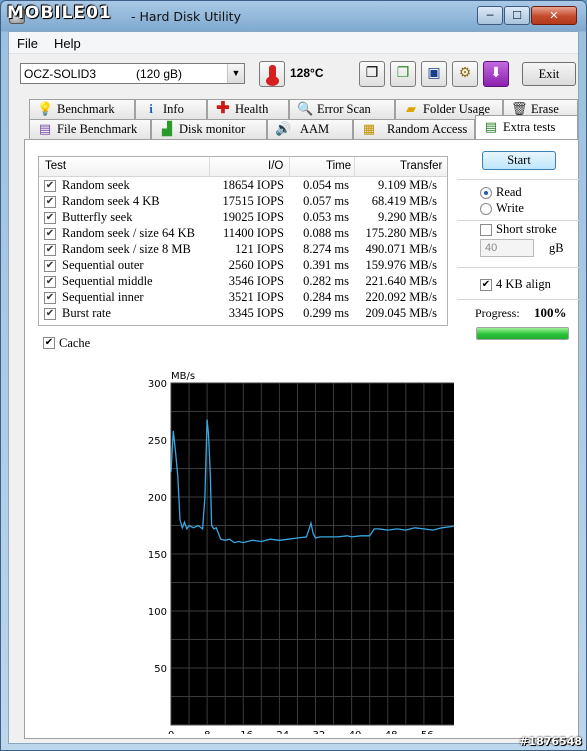  I want to click on progress-value: 100%, so click(550, 312).